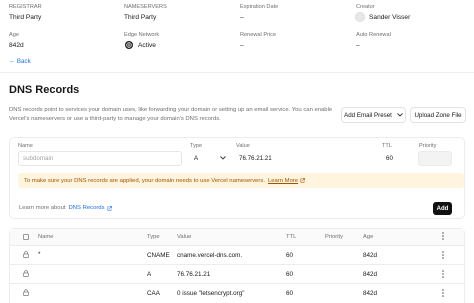 This screenshot has height=303, width=474. What do you see at coordinates (196, 146) in the screenshot?
I see `type-field-label: Type` at bounding box center [196, 146].